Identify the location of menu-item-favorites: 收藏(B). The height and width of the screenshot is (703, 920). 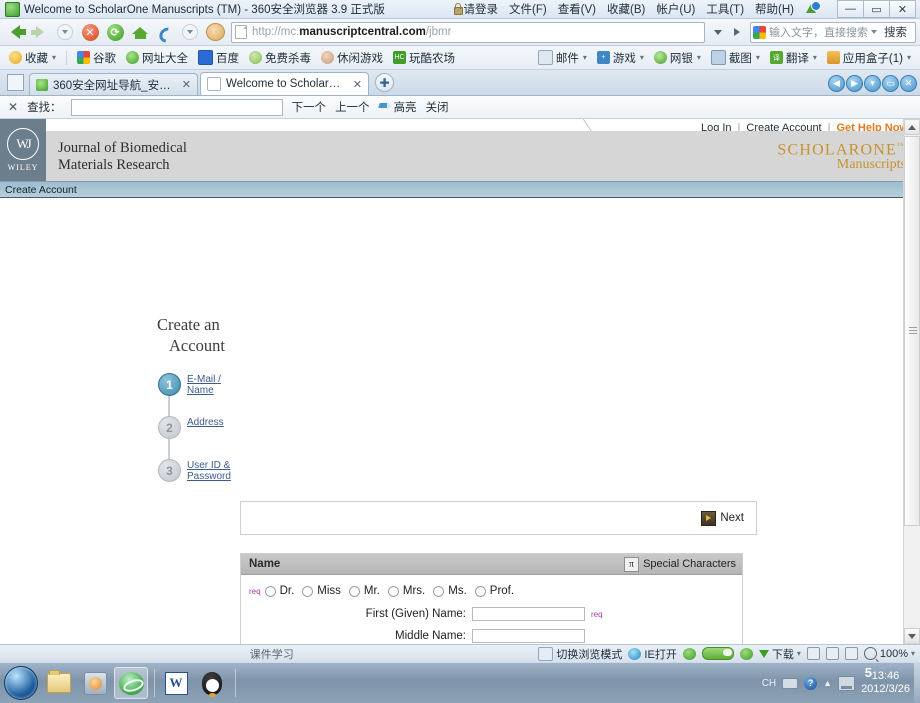
(626, 9).